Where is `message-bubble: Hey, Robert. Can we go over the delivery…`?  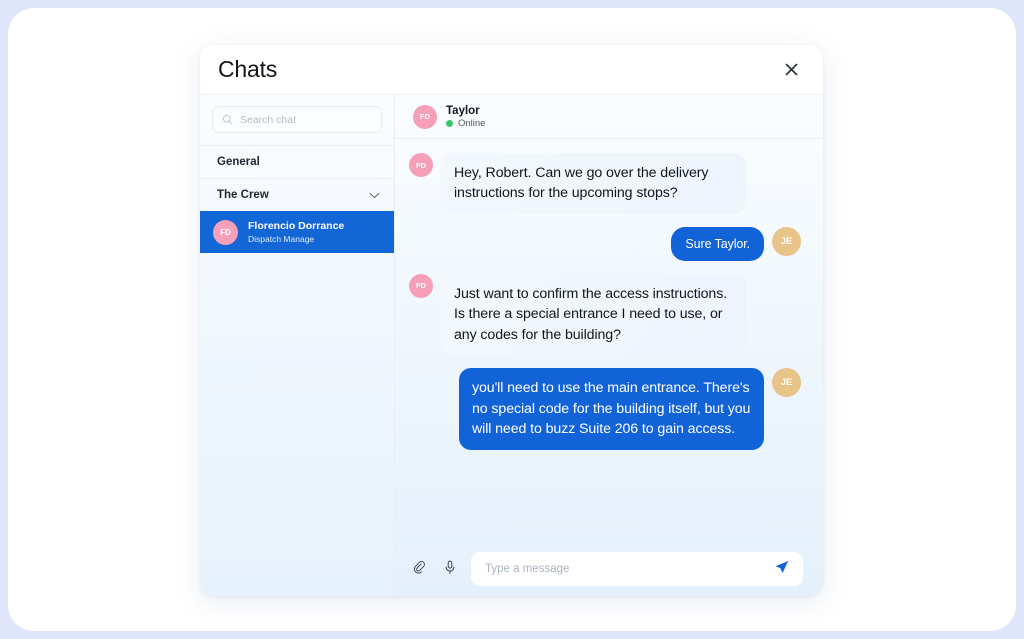 message-bubble: Hey, Robert. Can we go over the delivery… is located at coordinates (593, 183).